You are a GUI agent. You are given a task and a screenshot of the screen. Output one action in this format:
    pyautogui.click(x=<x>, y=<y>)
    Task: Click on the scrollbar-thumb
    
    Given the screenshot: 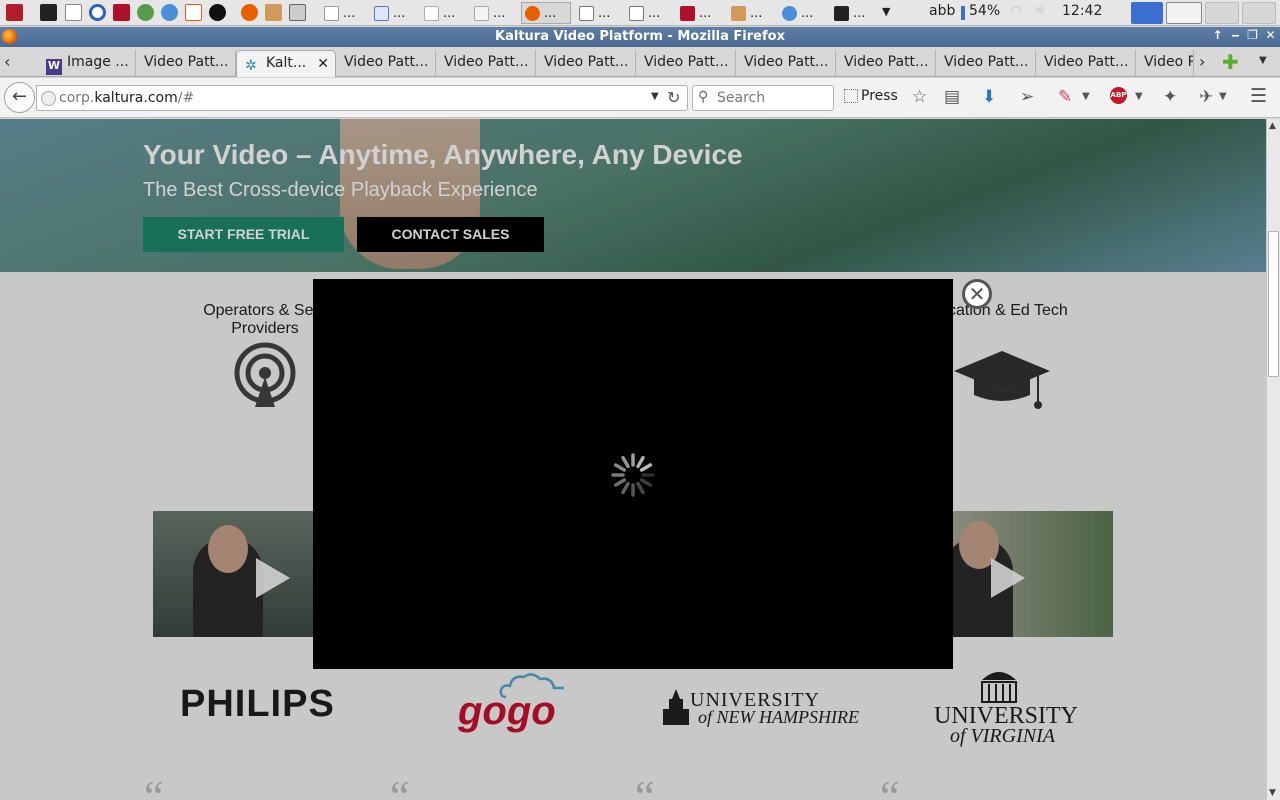 What is the action you would take?
    pyautogui.click(x=1273, y=304)
    